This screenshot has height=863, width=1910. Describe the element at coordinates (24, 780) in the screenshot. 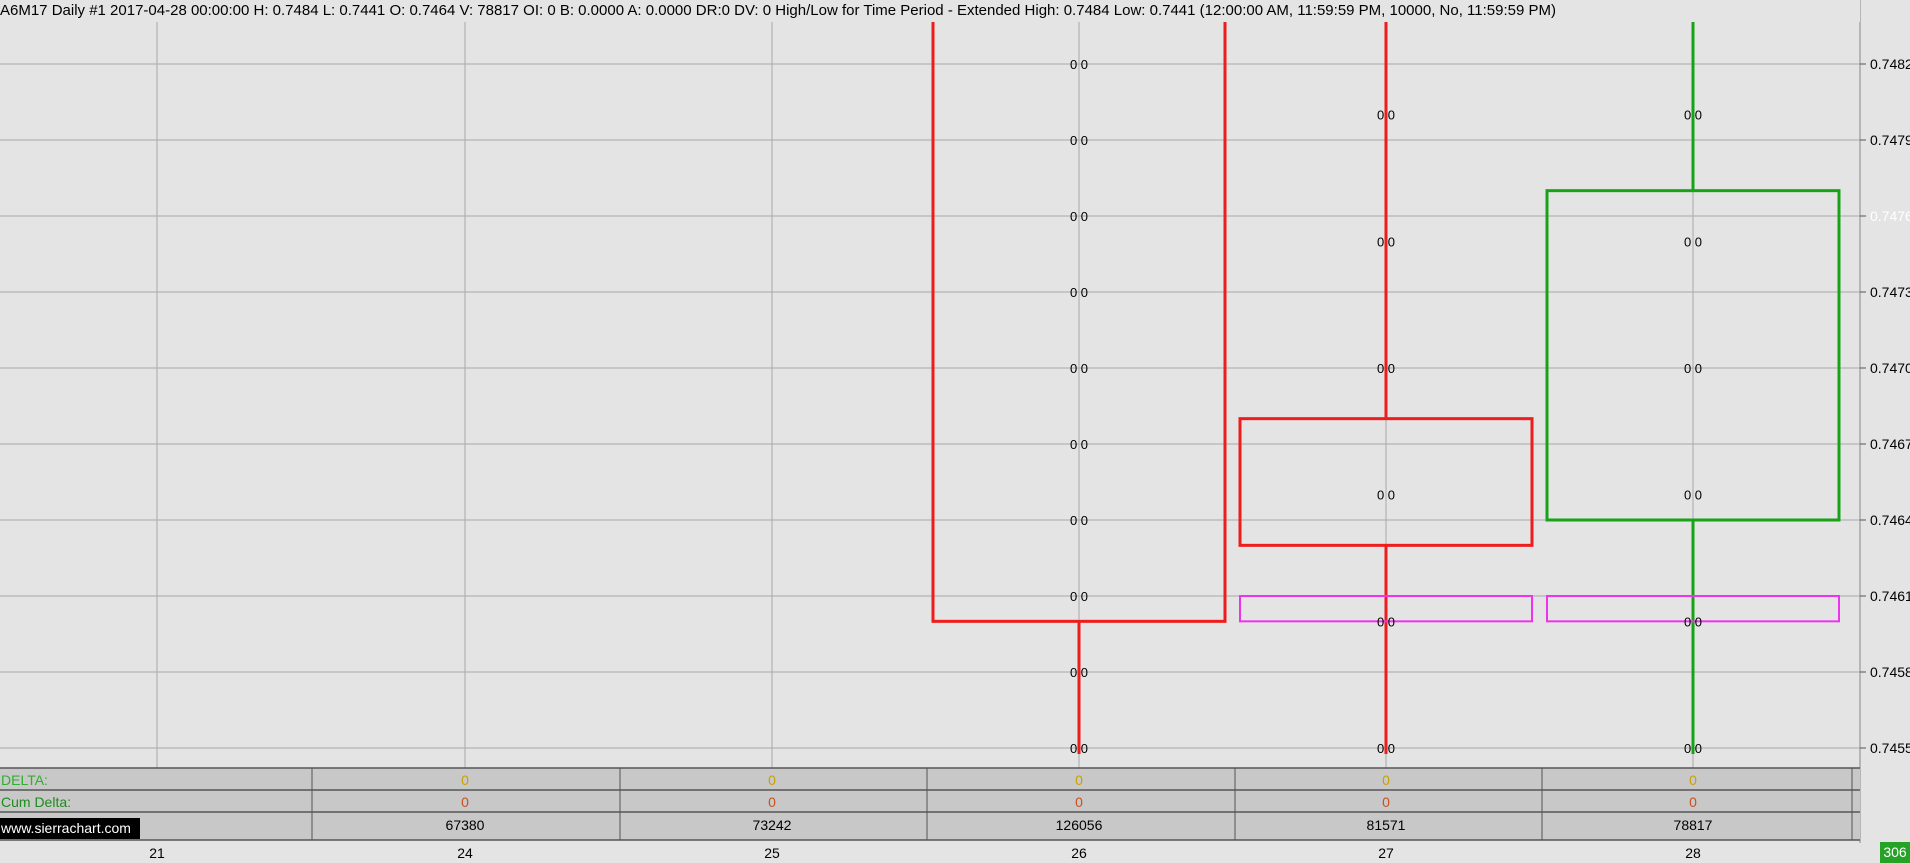

I see `delta-label: DELTA:` at that location.